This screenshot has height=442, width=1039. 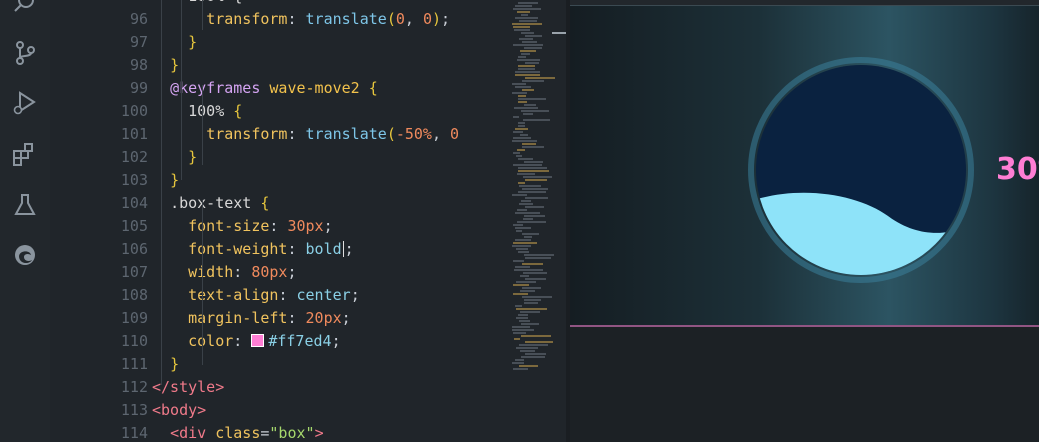 What do you see at coordinates (25, 205) in the screenshot?
I see `testing-icon` at bounding box center [25, 205].